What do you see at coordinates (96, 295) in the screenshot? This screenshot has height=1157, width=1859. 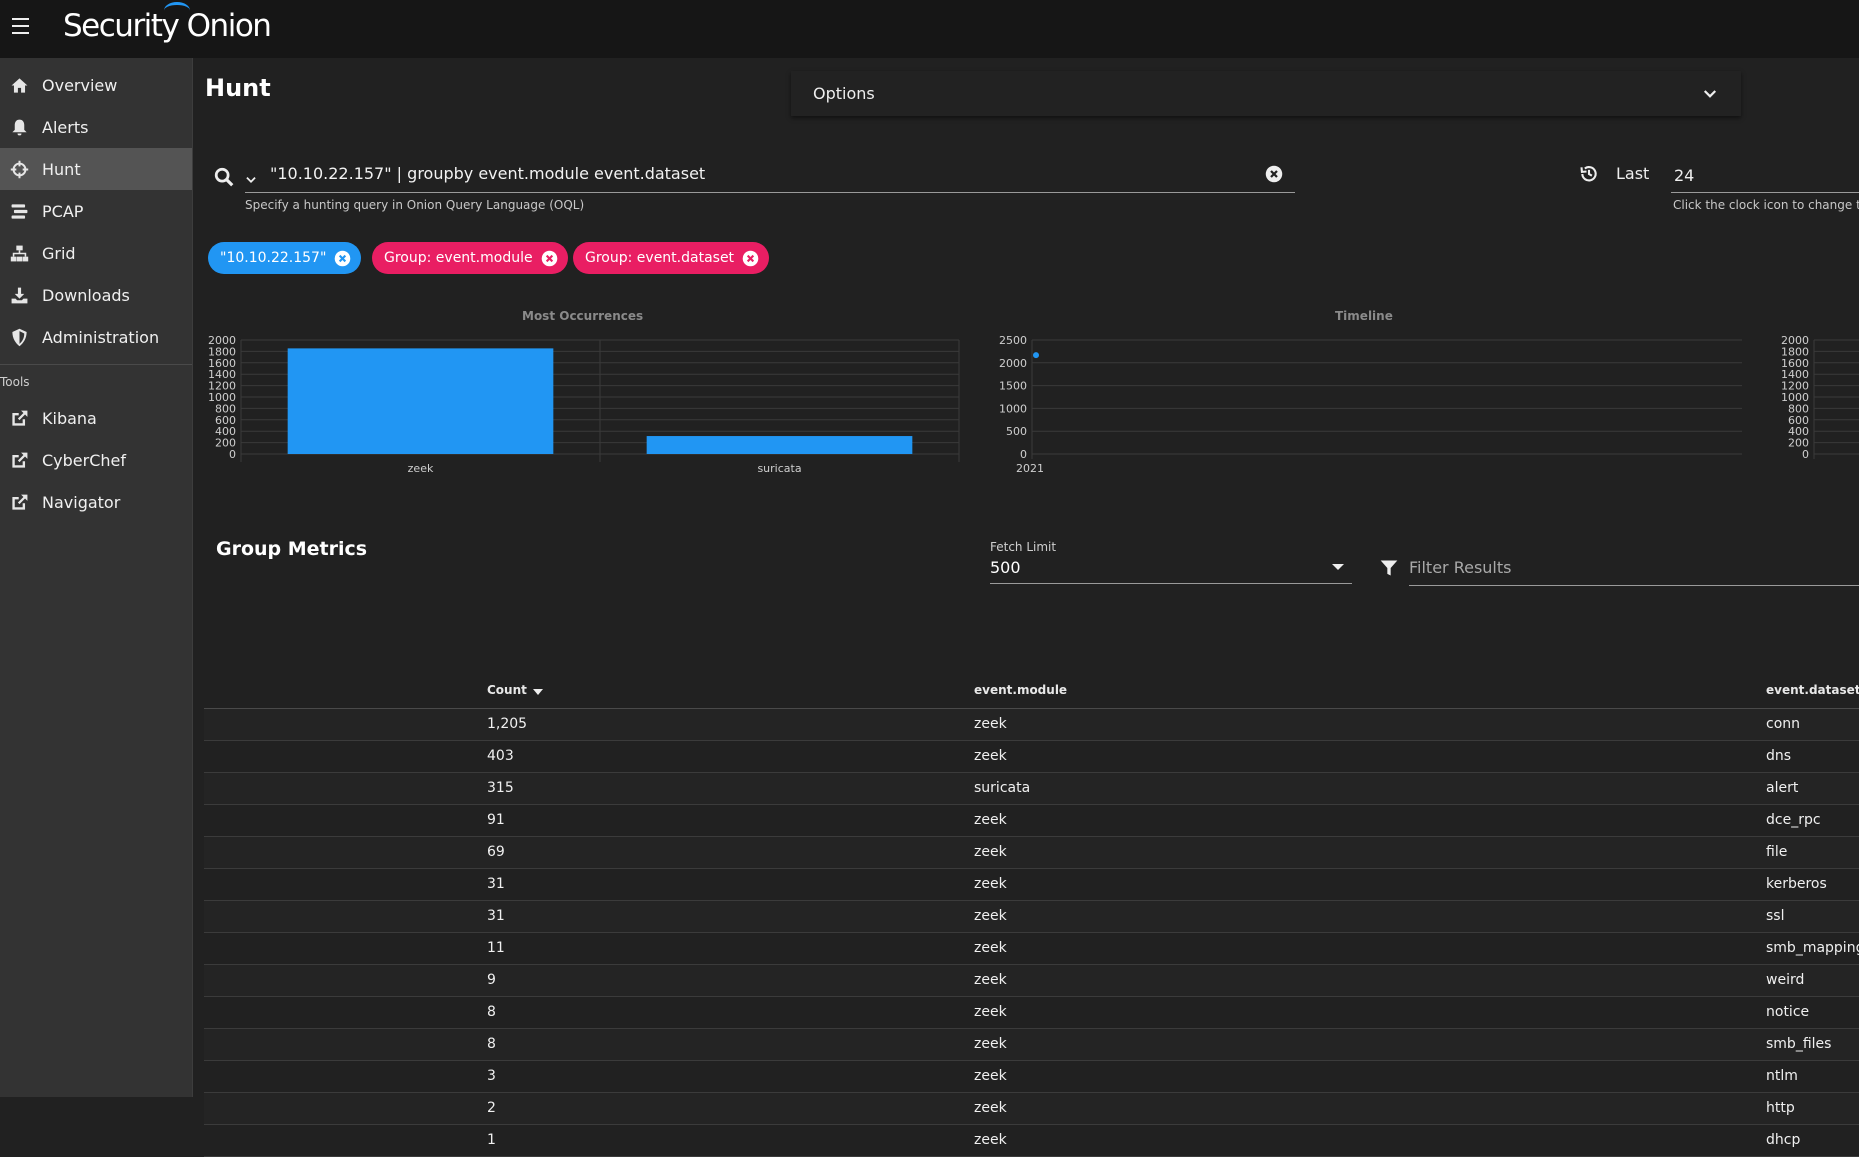 I see `sidebar-item-downloads: Downloads` at bounding box center [96, 295].